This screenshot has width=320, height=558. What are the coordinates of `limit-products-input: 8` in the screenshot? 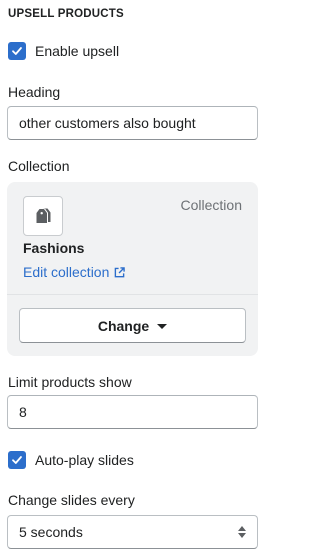 It's located at (132, 412).